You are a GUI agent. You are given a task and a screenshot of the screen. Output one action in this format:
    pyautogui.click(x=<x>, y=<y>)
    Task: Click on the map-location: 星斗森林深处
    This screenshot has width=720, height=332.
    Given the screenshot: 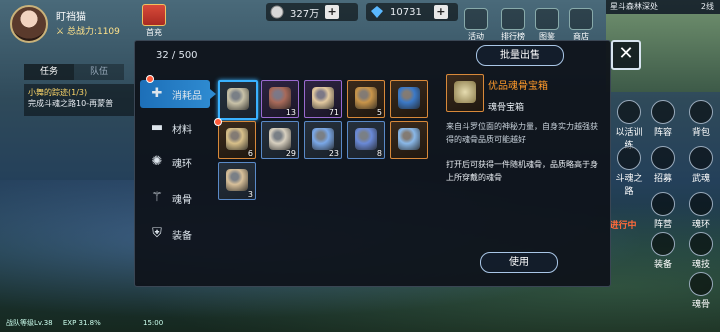 What is the action you would take?
    pyautogui.click(x=634, y=6)
    